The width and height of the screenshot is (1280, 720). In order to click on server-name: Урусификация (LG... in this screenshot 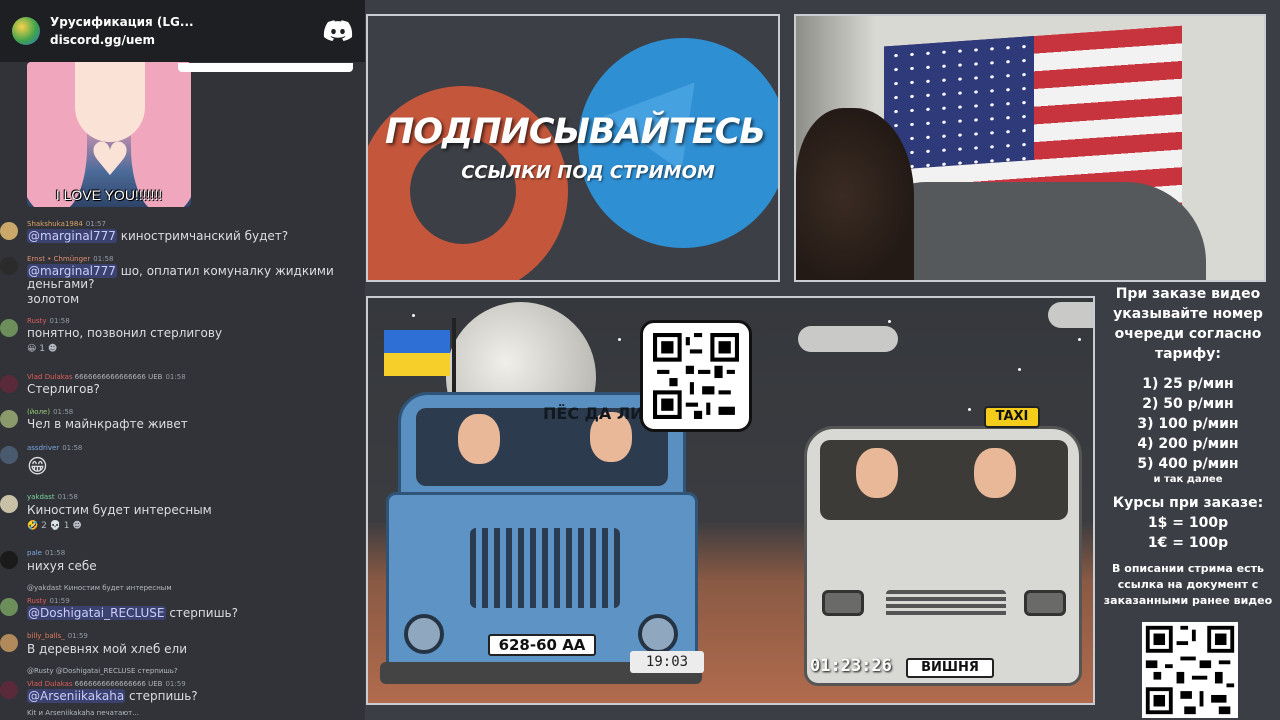, I will do `click(122, 22)`.